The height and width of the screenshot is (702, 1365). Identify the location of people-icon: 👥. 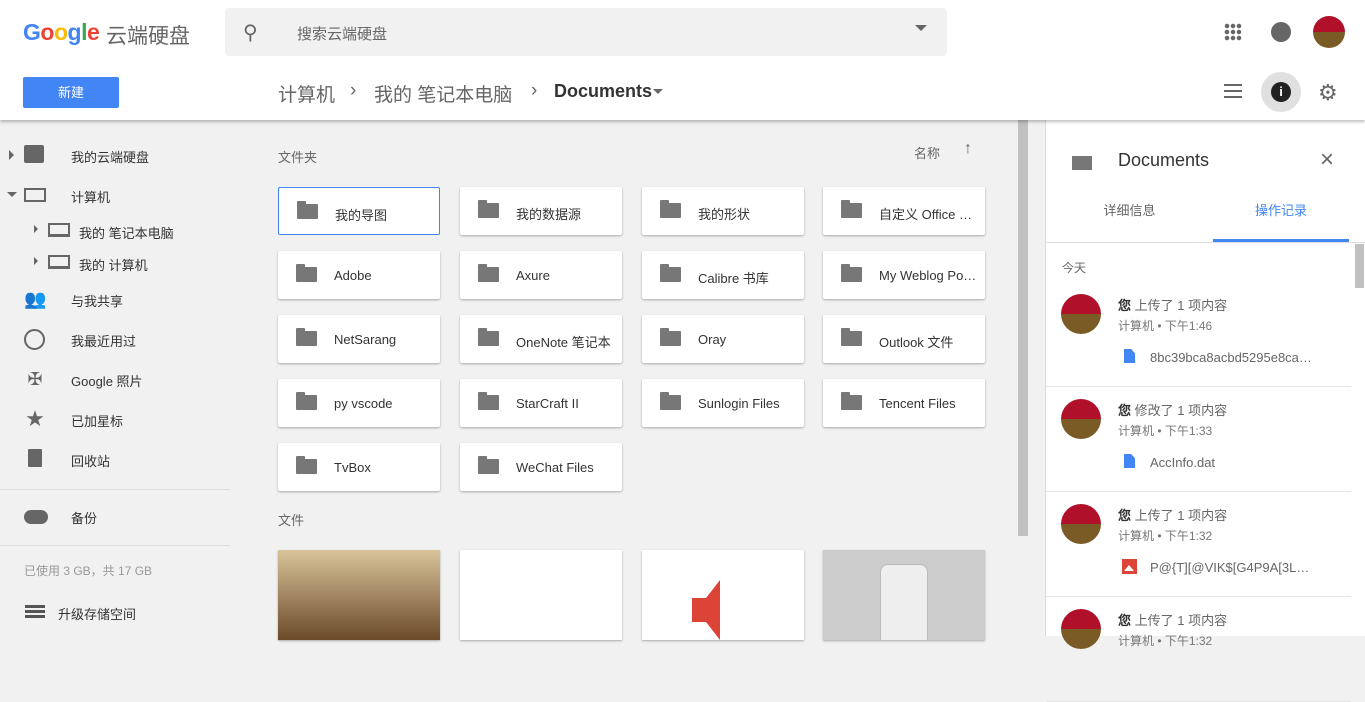
(35, 299).